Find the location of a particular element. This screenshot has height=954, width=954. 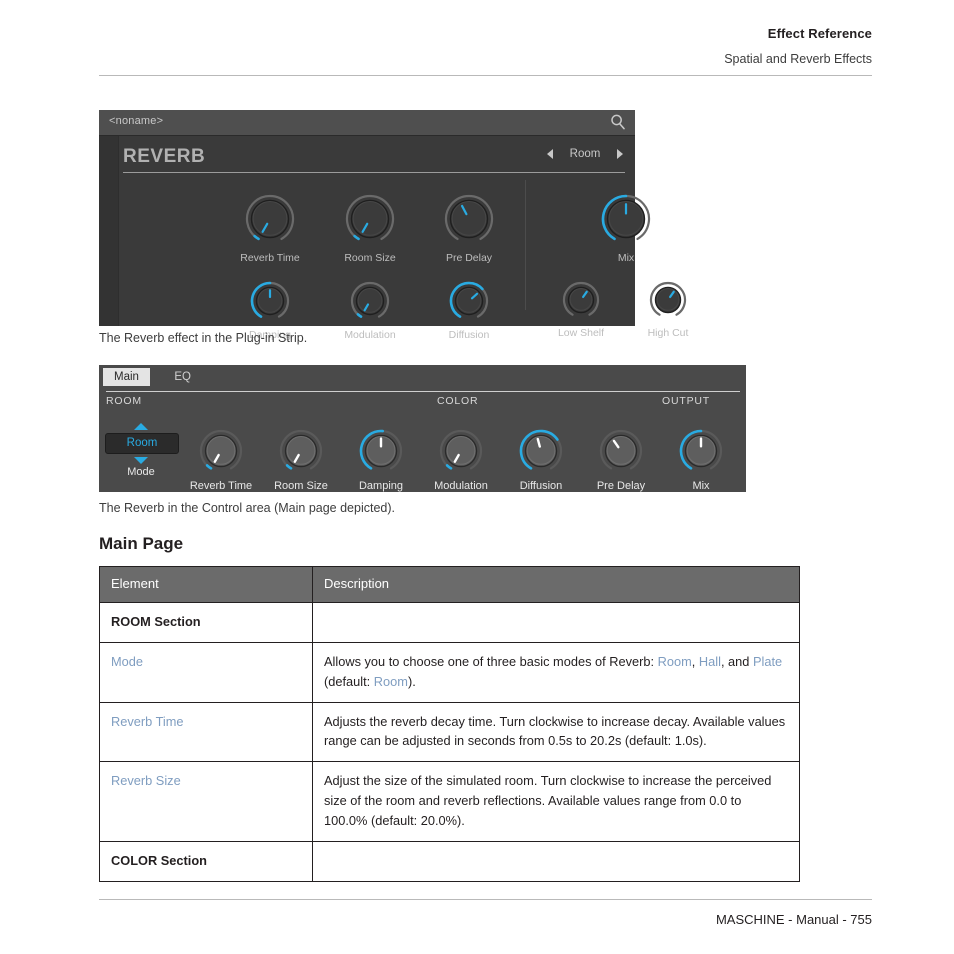

control-area-tabs: Main EQ is located at coordinates (150, 376).